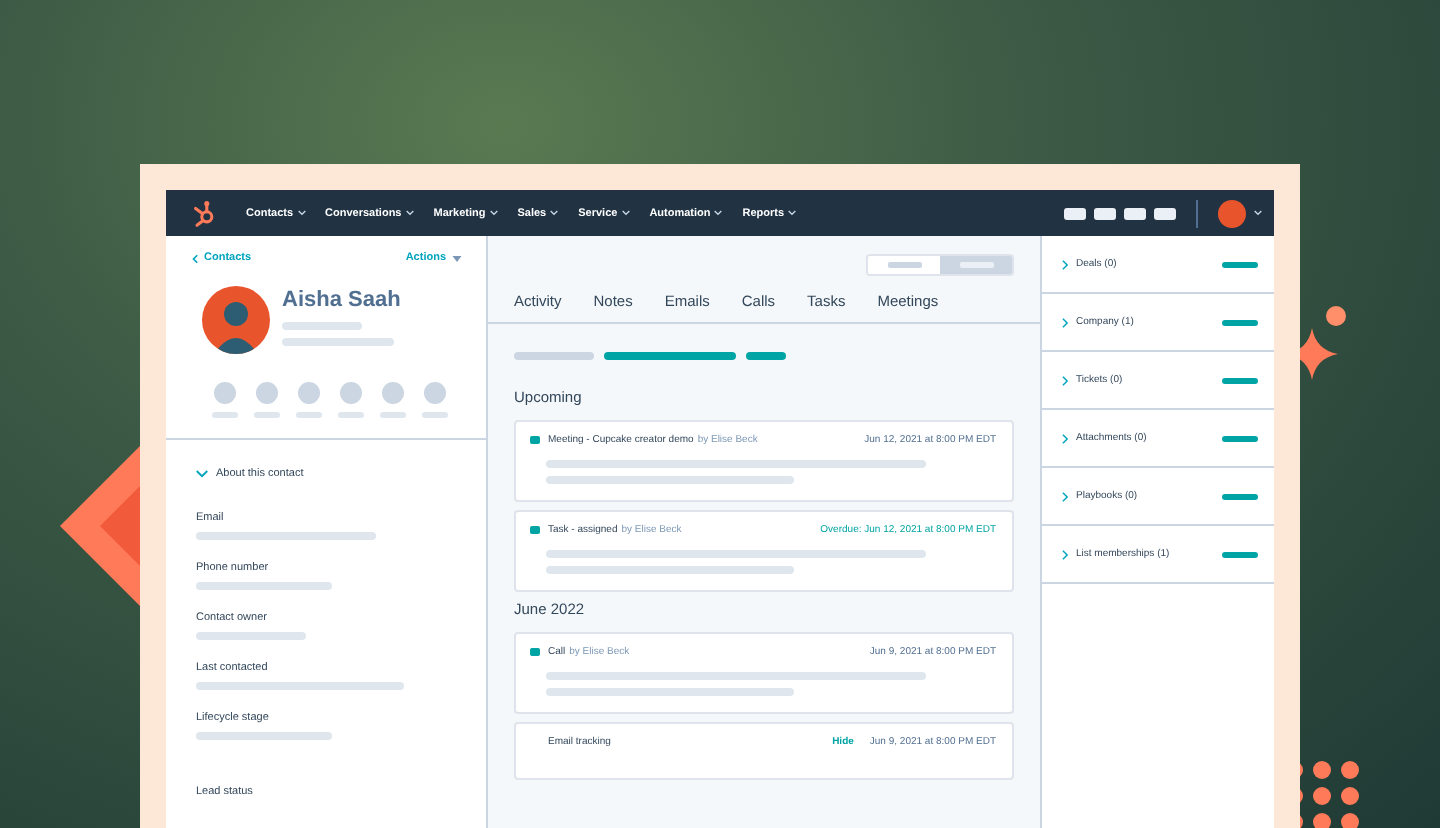 The image size is (1440, 828). I want to click on chevron-down-icon, so click(202, 474).